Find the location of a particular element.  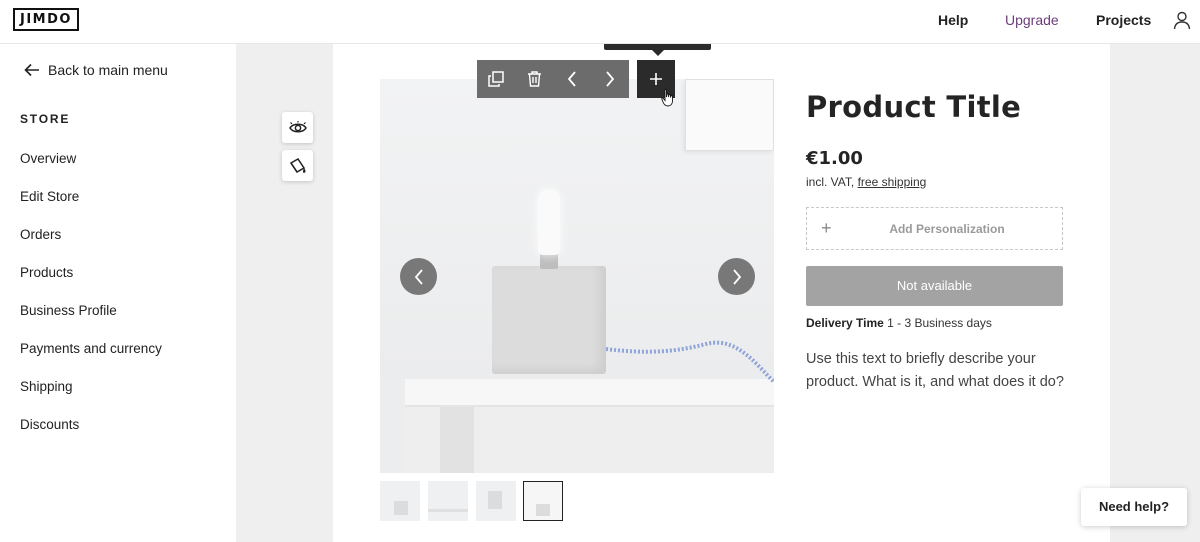

image-lamp-bulb is located at coordinates (549, 222).